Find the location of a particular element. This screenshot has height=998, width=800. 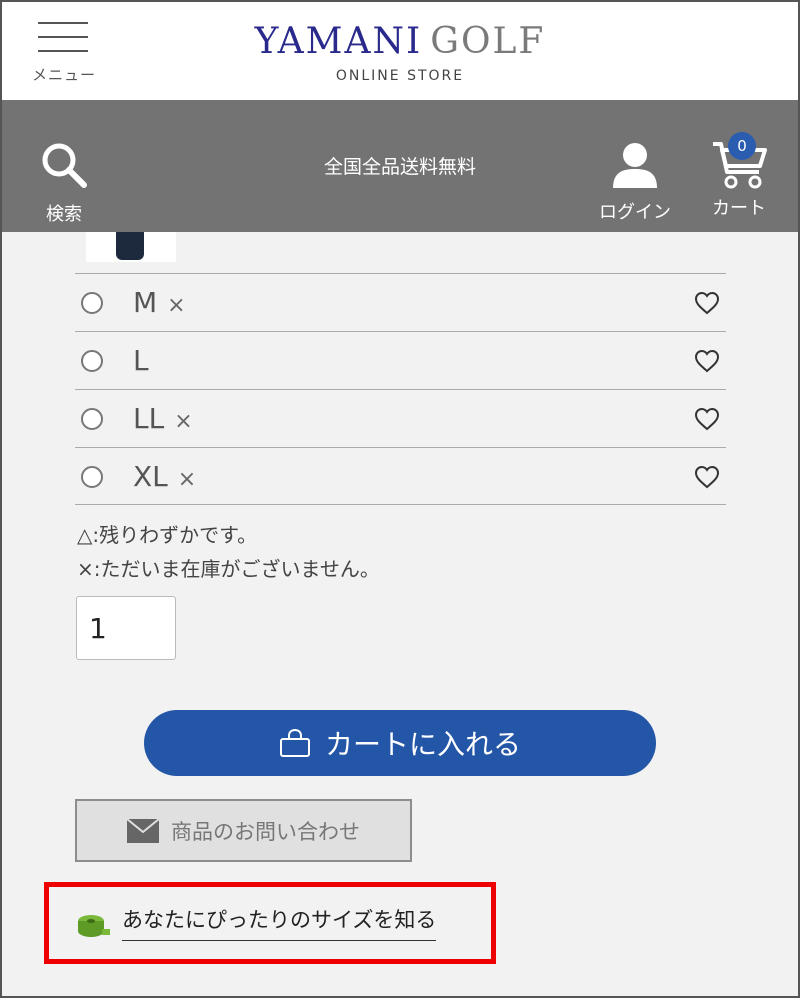

size-guide-link: あなたにぴったりのサイズを知る is located at coordinates (256, 922).